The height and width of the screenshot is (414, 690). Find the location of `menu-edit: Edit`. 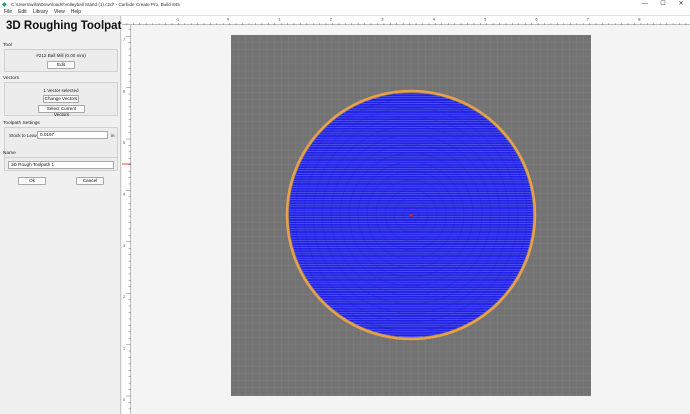

menu-edit: Edit is located at coordinates (22, 12).